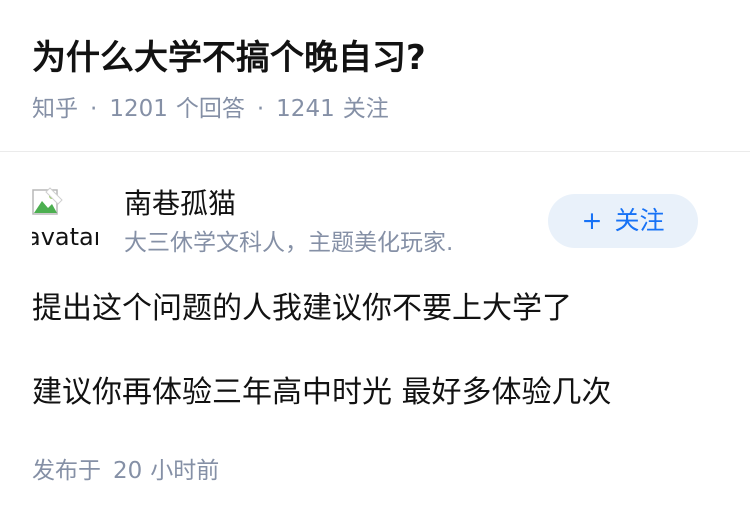 This screenshot has height=522, width=750. I want to click on author-bio: 大三休学文科人，主题美化玩家., so click(289, 243).